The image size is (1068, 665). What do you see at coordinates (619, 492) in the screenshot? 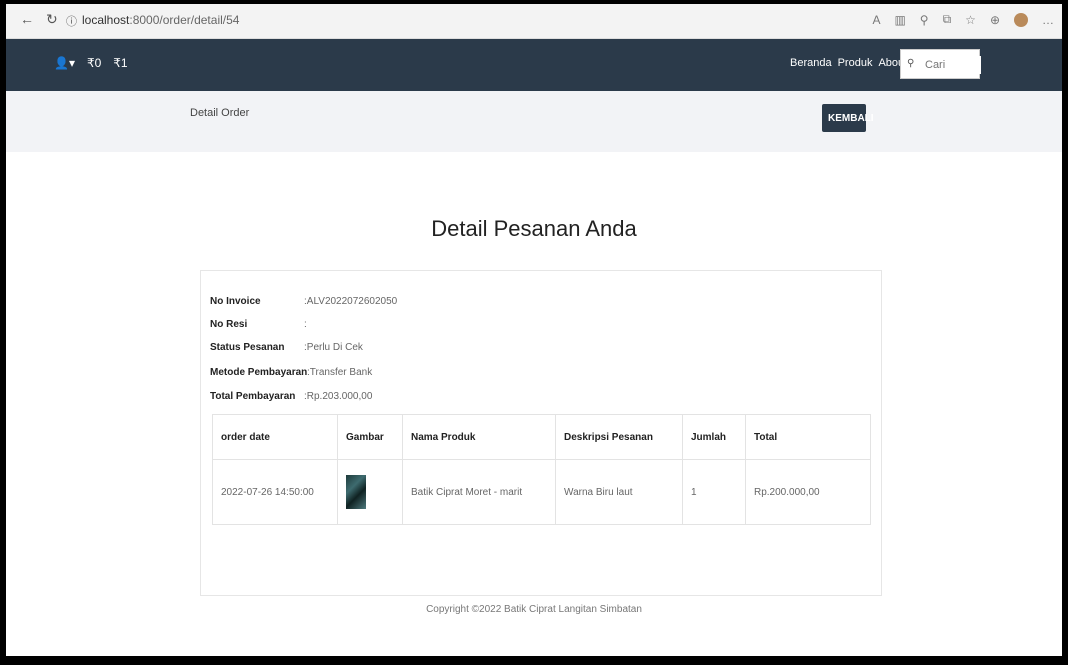
I see `cell-description: Warna Biru laut` at bounding box center [619, 492].